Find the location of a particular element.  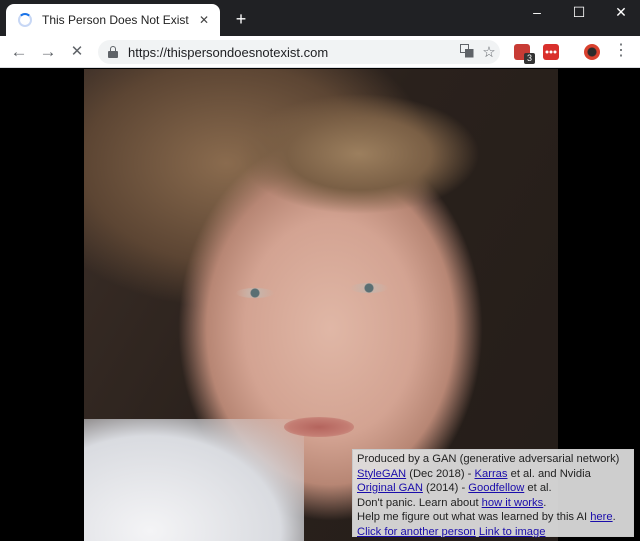

link-to-image: Link to image is located at coordinates (512, 532).